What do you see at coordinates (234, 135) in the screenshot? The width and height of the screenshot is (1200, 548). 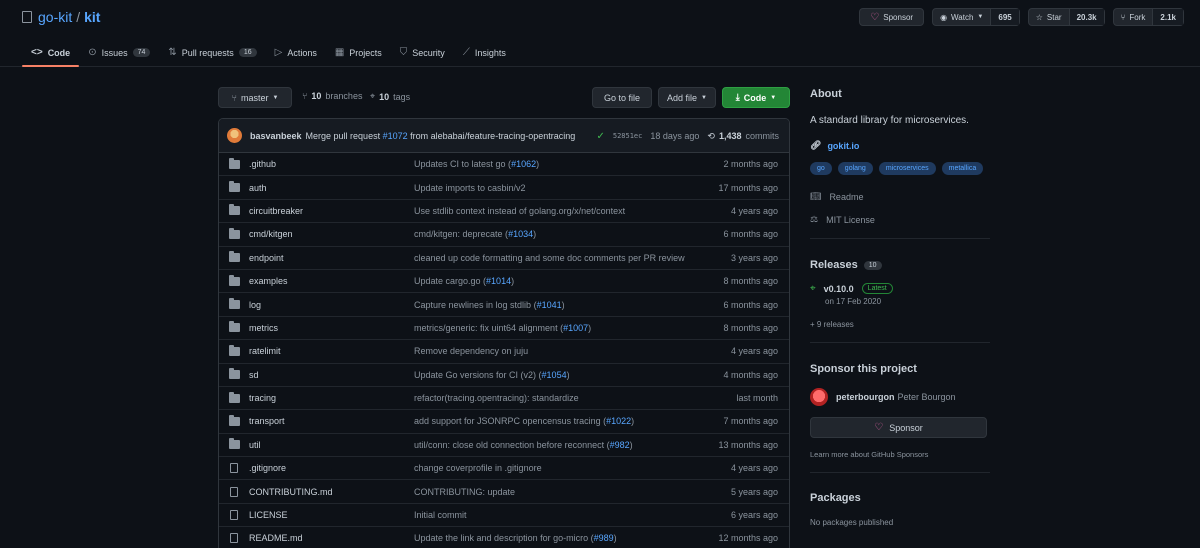 I see `avatar` at bounding box center [234, 135].